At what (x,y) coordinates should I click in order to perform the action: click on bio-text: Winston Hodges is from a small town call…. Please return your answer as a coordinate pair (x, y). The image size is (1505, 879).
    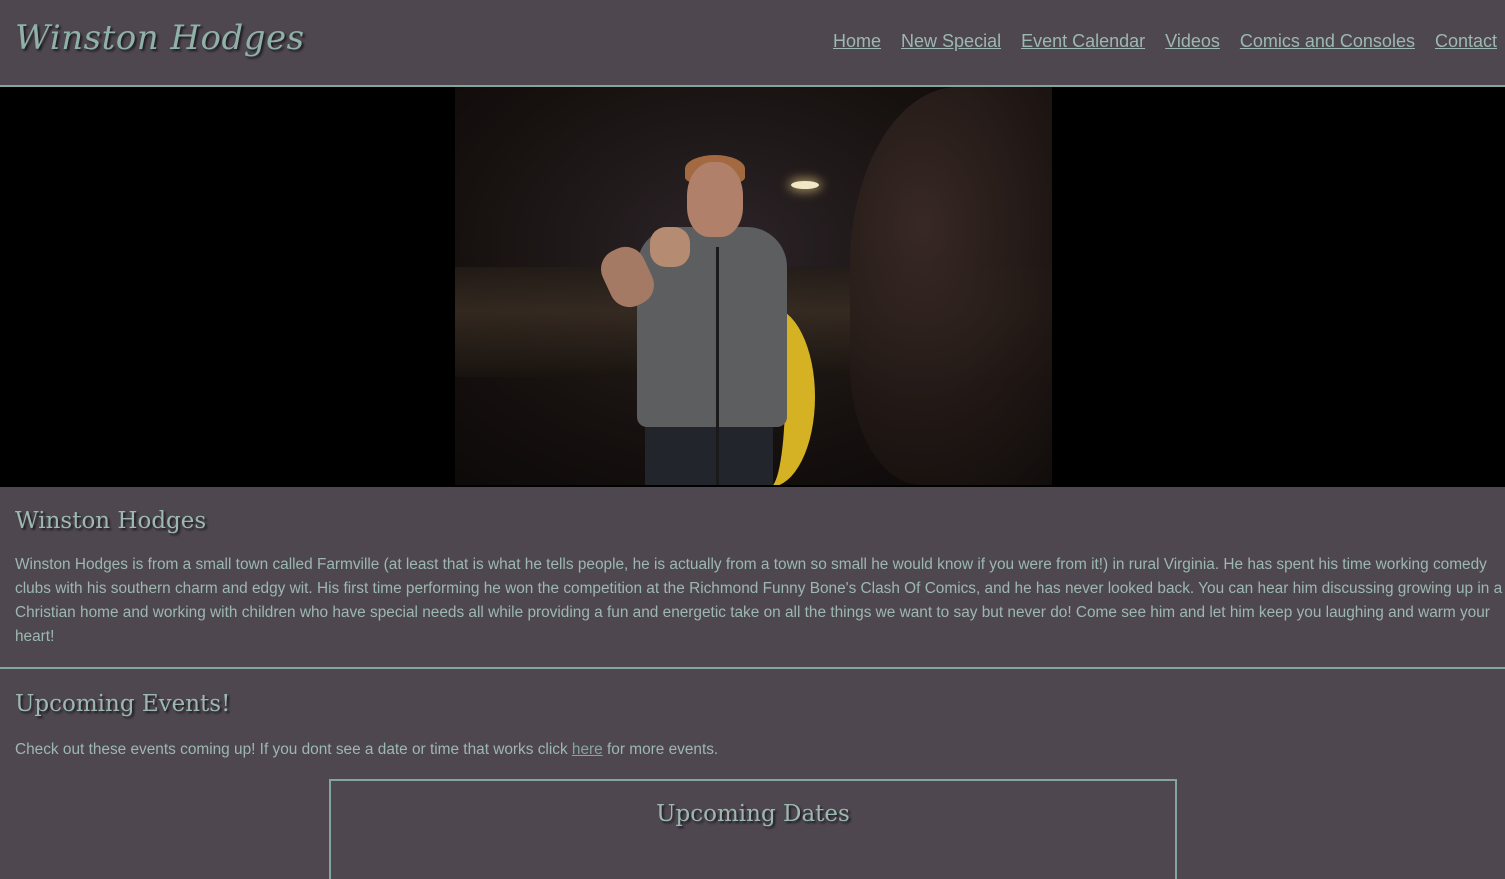
    Looking at the image, I should click on (759, 600).